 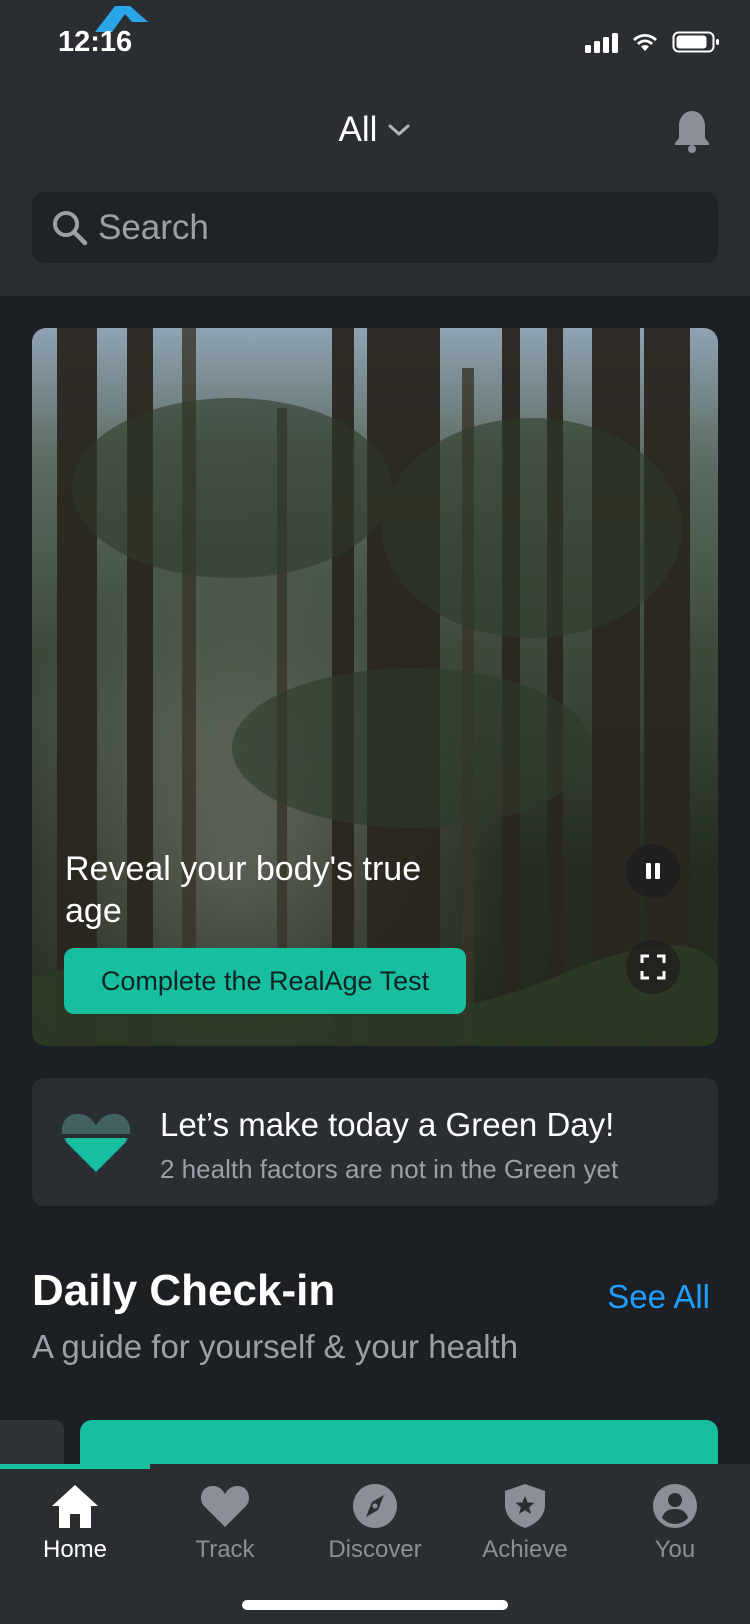 I want to click on fullscreen-icon, so click(x=653, y=967).